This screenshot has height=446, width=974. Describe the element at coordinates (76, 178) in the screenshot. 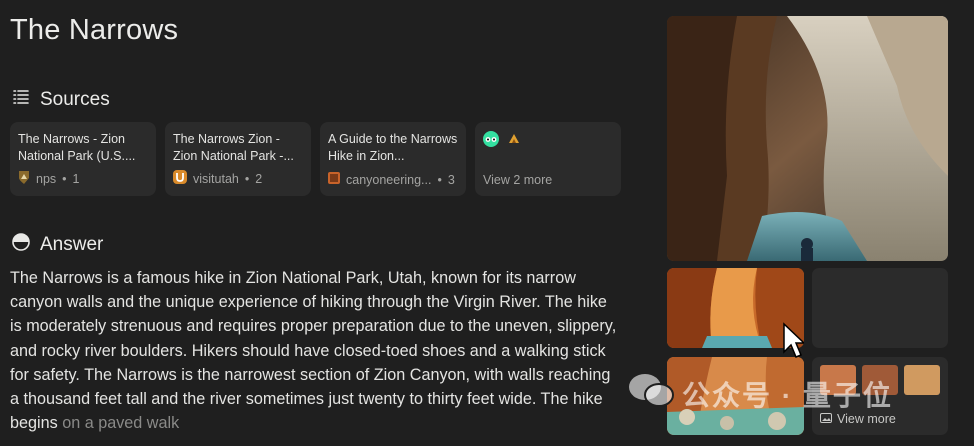

I see `source-index: 1` at that location.